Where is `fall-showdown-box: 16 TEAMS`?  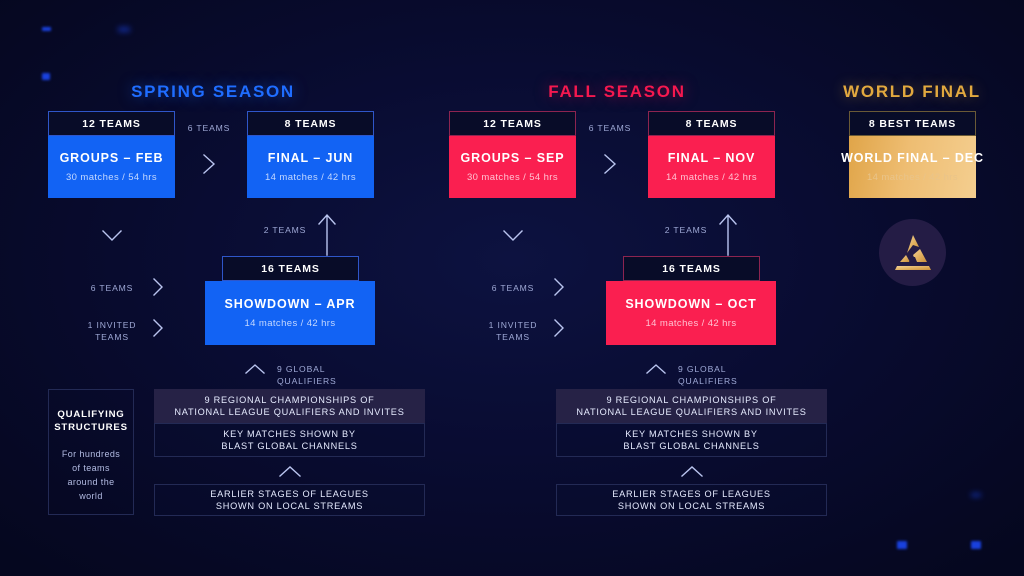
fall-showdown-box: 16 TEAMS is located at coordinates (691, 268).